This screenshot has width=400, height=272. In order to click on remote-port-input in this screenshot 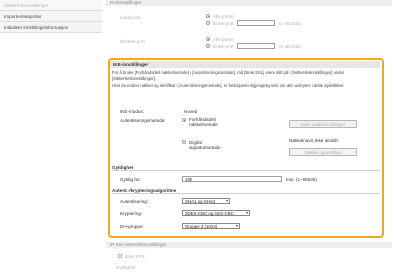, I will do `click(256, 46)`.